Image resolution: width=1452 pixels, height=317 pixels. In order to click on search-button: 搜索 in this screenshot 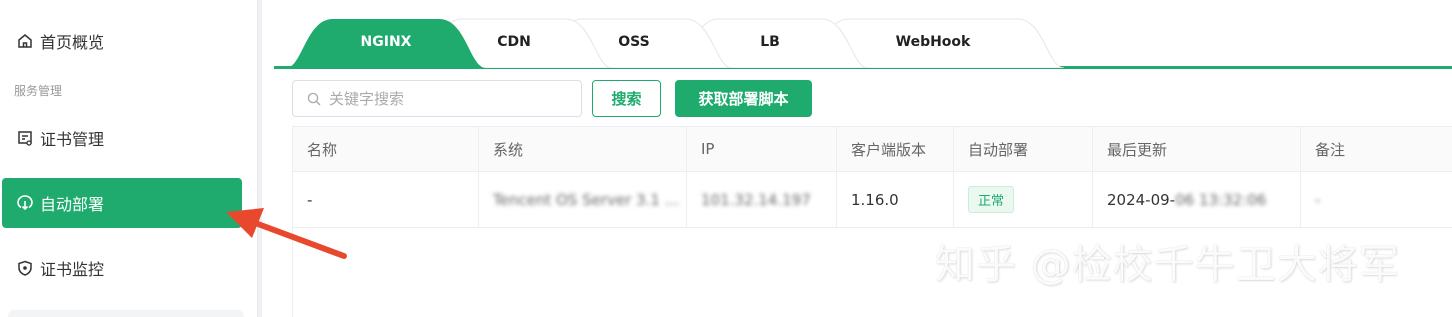, I will do `click(626, 98)`.